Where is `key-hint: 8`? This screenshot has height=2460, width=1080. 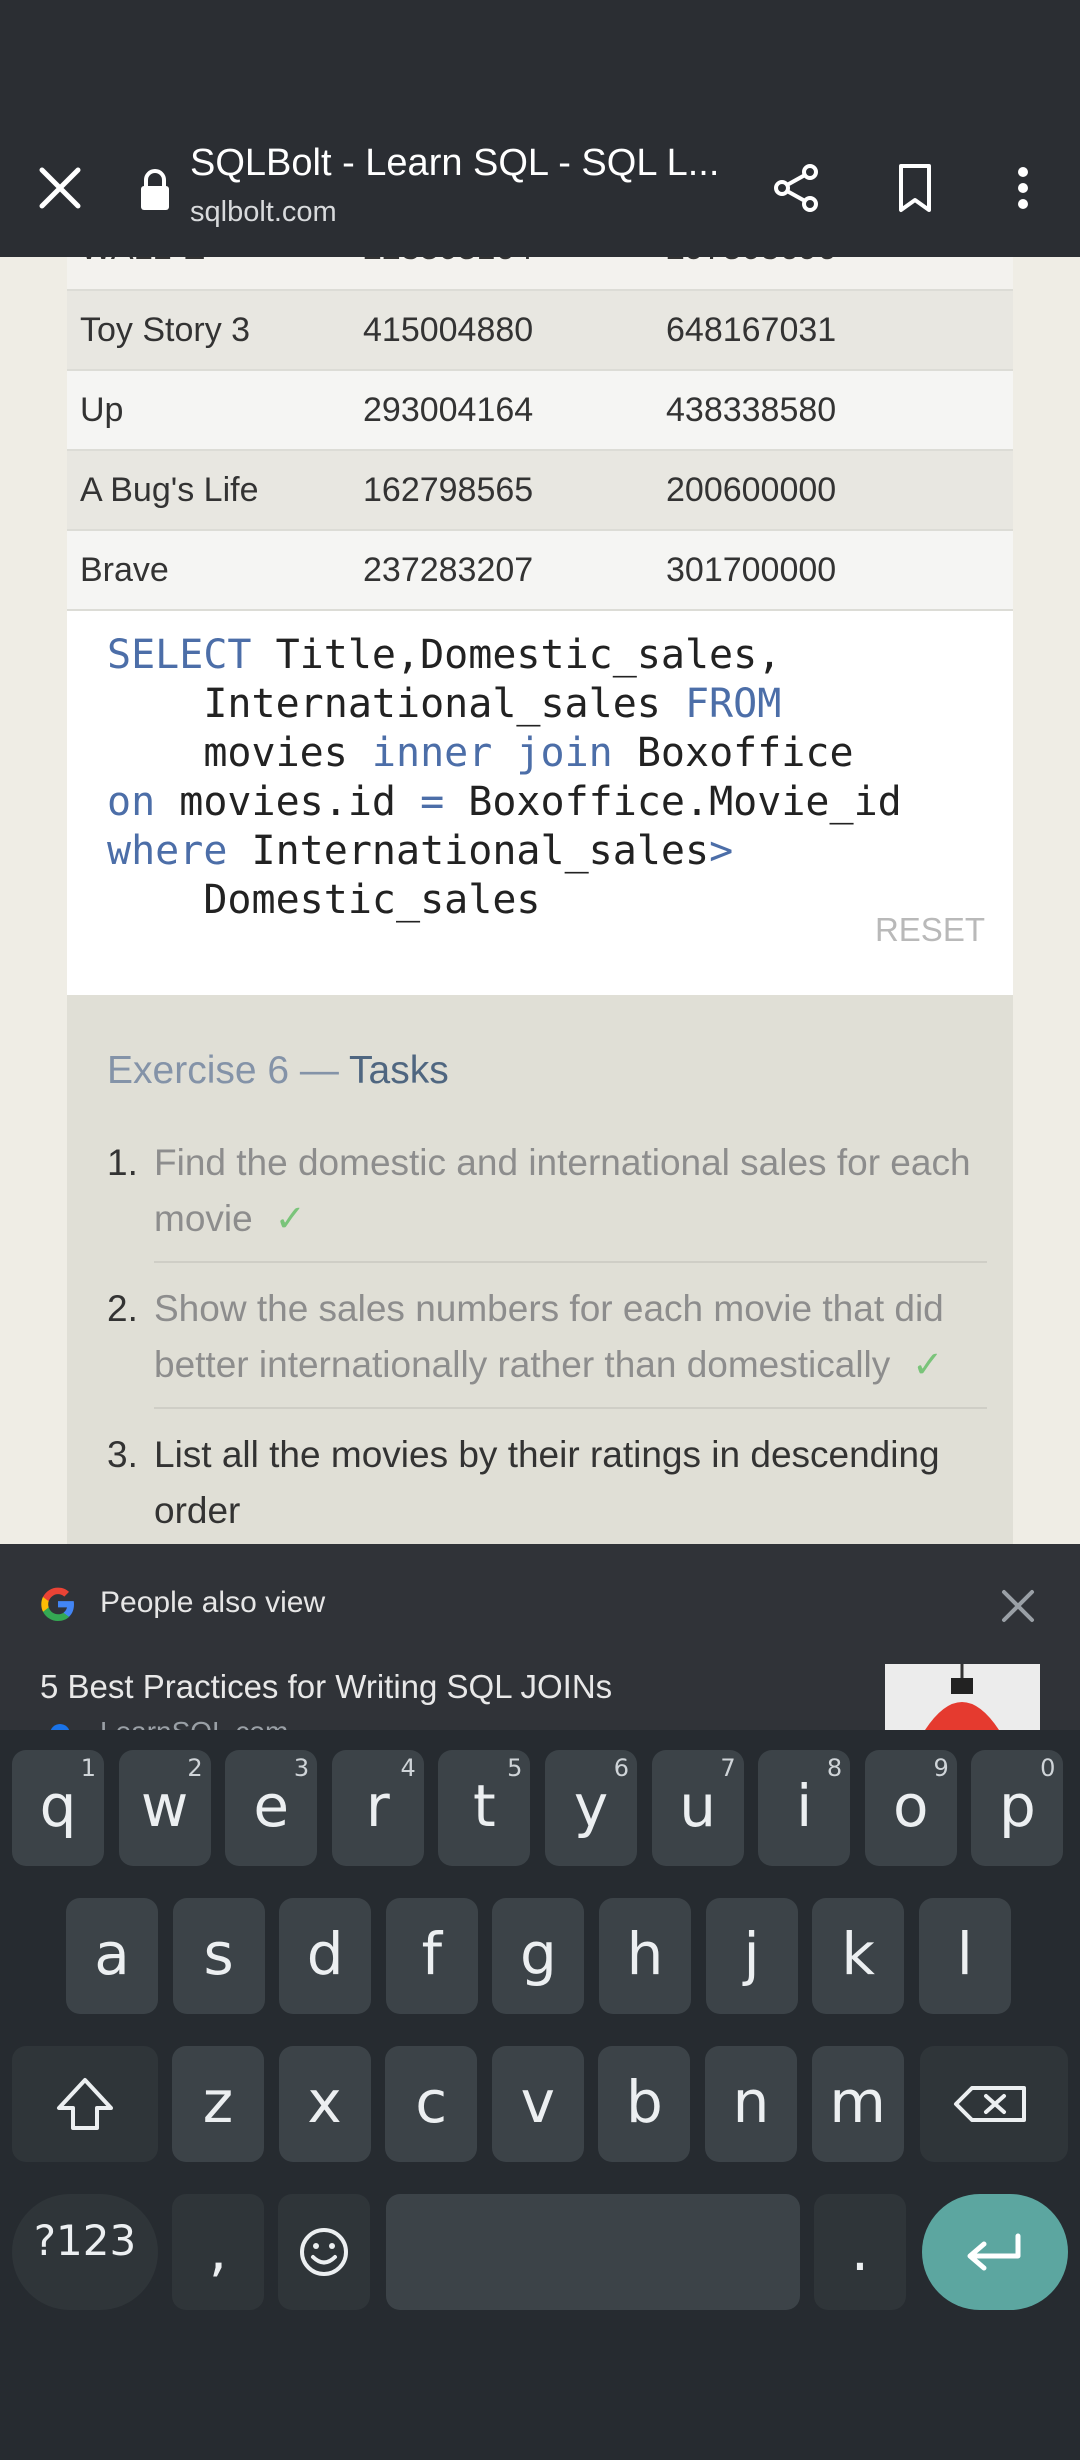 key-hint: 8 is located at coordinates (834, 1768).